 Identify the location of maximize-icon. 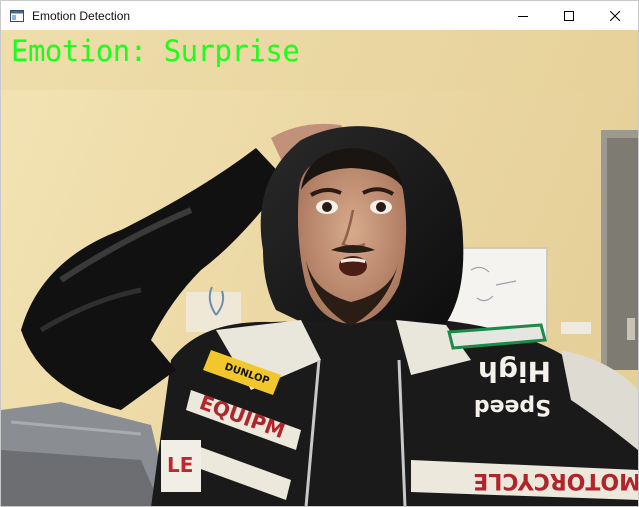
(569, 15).